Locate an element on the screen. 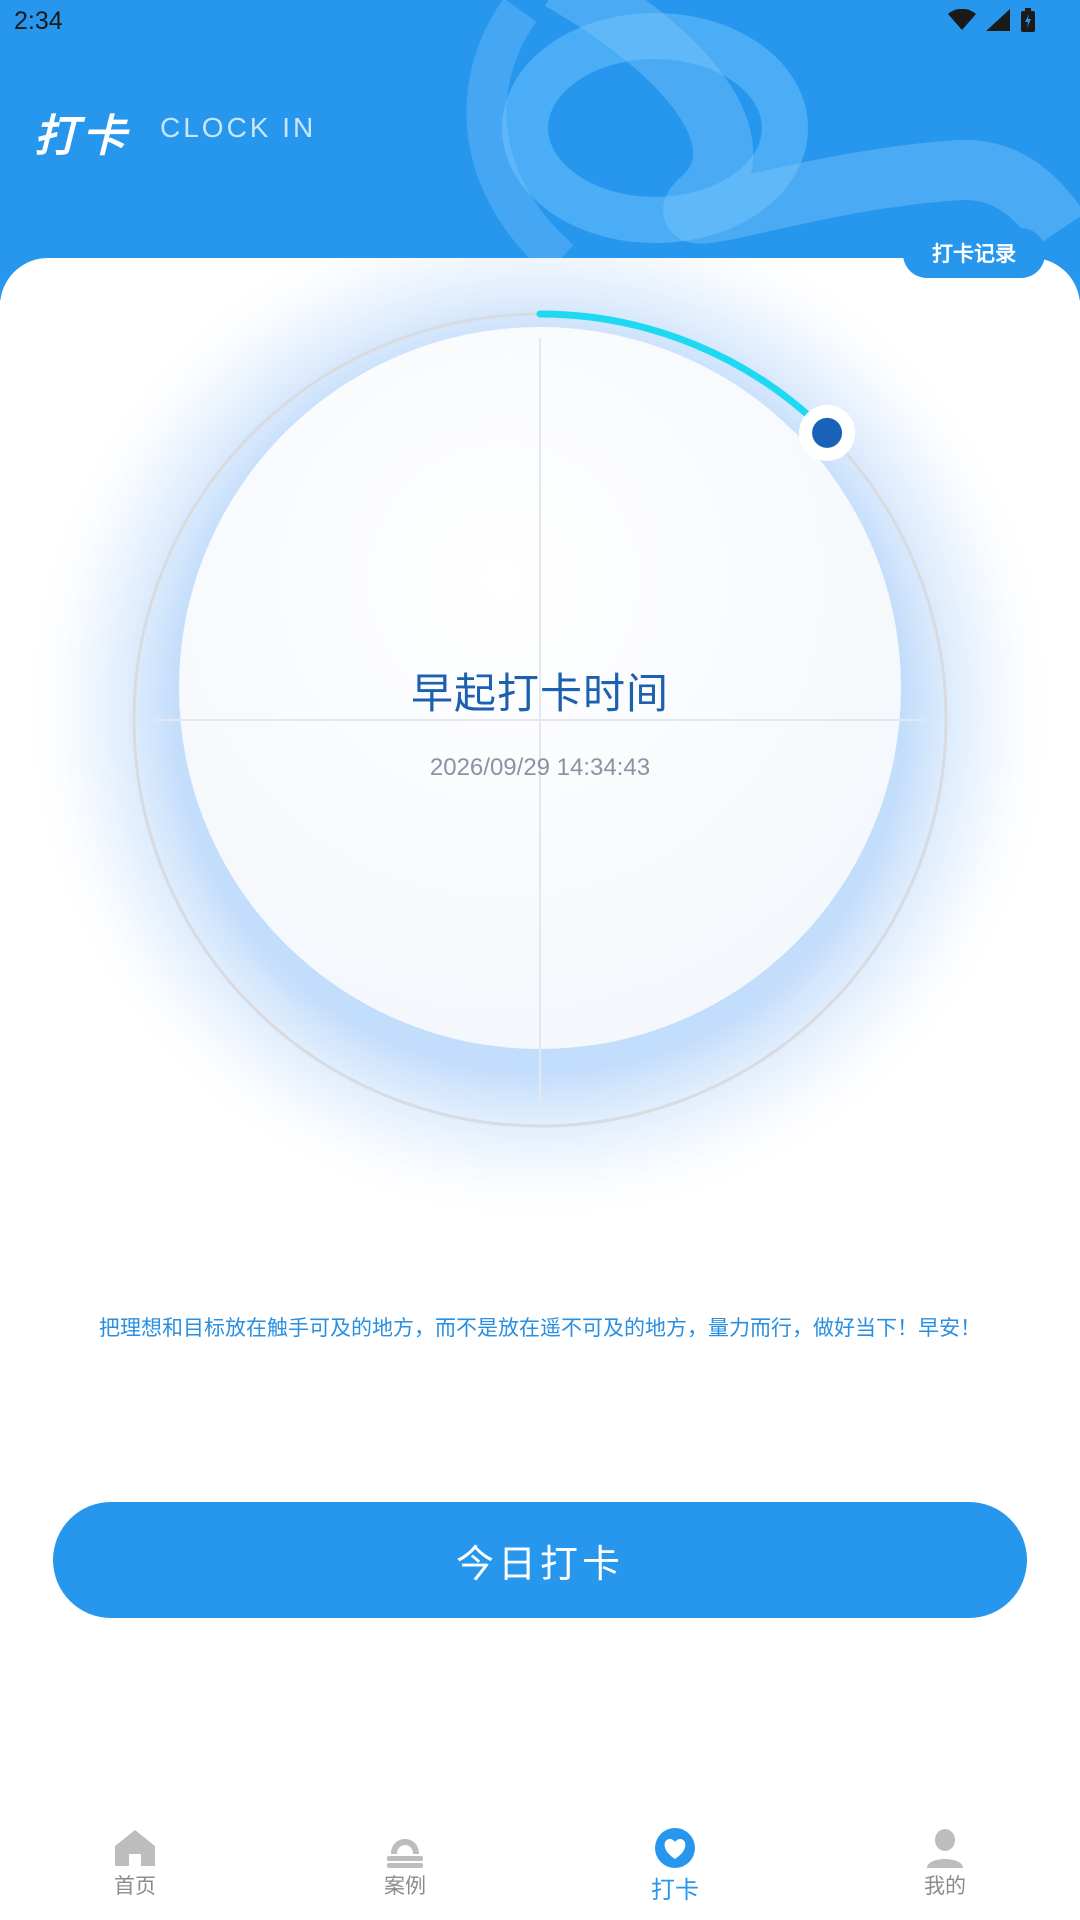  tab-home: 首页 is located at coordinates (135, 1865).